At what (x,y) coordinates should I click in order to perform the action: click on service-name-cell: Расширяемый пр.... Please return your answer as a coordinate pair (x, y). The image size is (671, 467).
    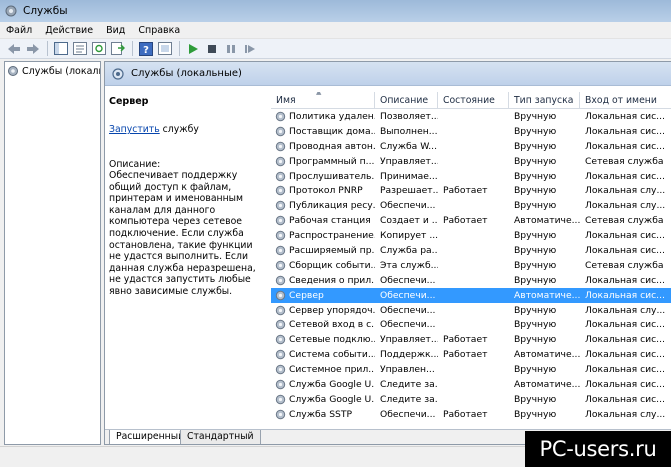
    Looking at the image, I should click on (323, 250).